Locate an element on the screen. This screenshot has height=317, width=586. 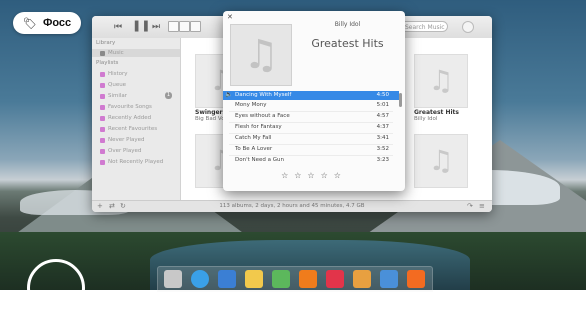
count-badge: 1 is located at coordinates (168, 95).